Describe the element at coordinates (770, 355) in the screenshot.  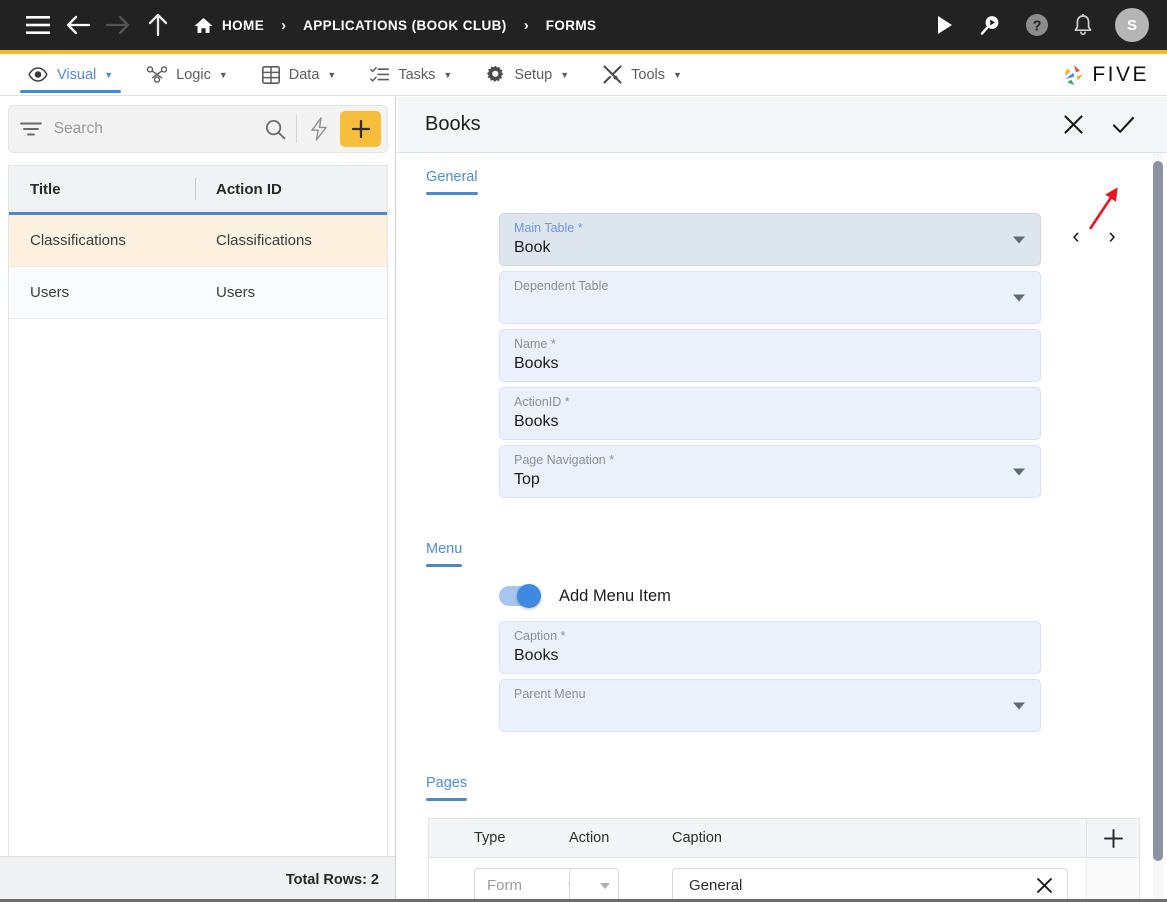
I see `field-name: Name * Books` at that location.